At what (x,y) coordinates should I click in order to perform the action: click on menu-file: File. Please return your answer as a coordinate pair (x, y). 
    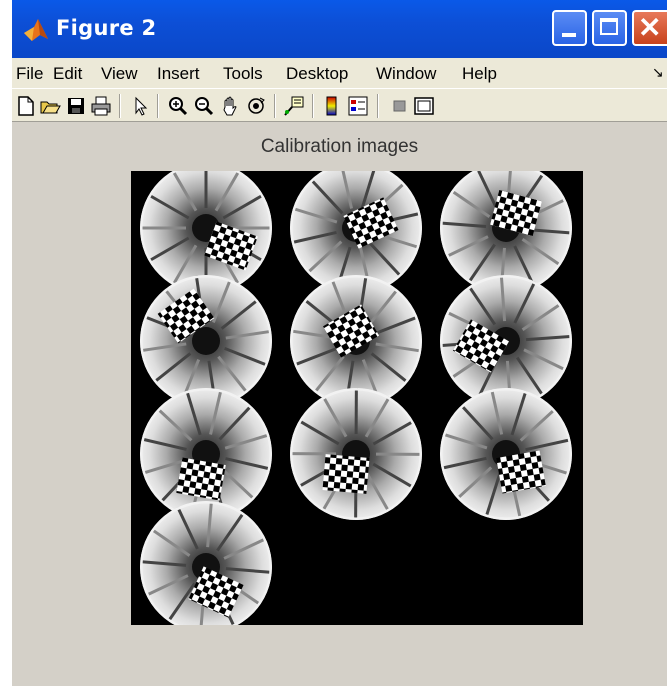
    Looking at the image, I should click on (29, 74).